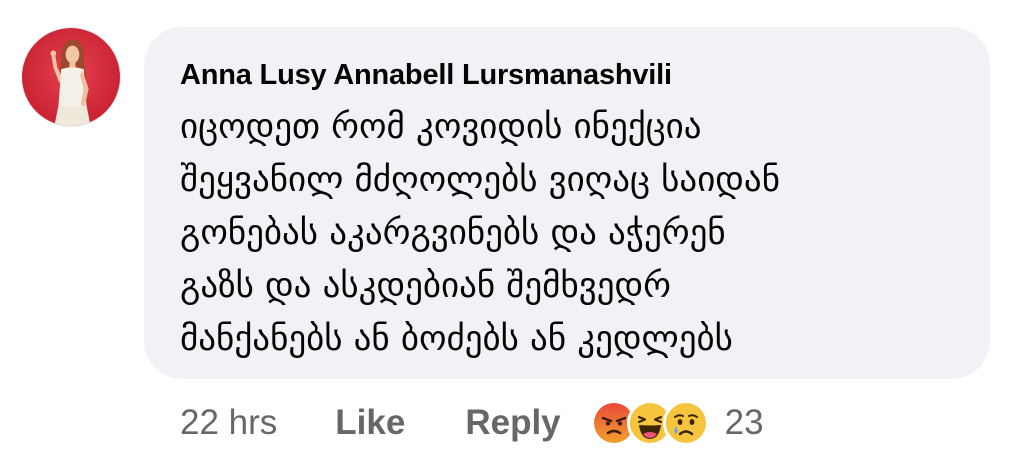  What do you see at coordinates (585, 75) in the screenshot?
I see `comment-author: Anna Lusy Annabell Lursmanashvili` at bounding box center [585, 75].